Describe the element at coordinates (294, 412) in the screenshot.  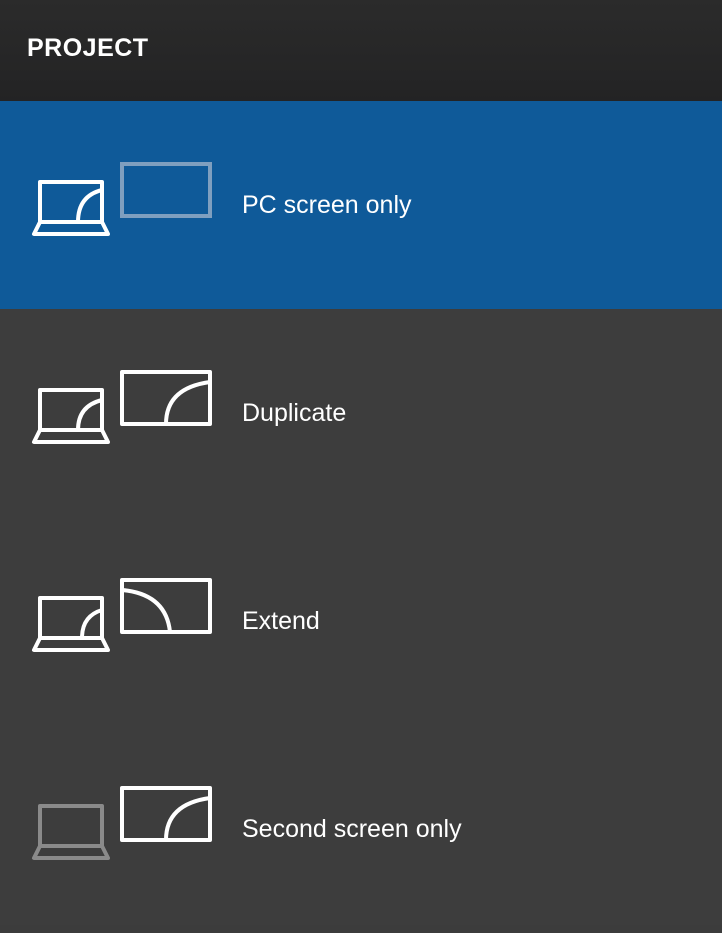
I see `option-label-duplicate: Duplicate` at that location.